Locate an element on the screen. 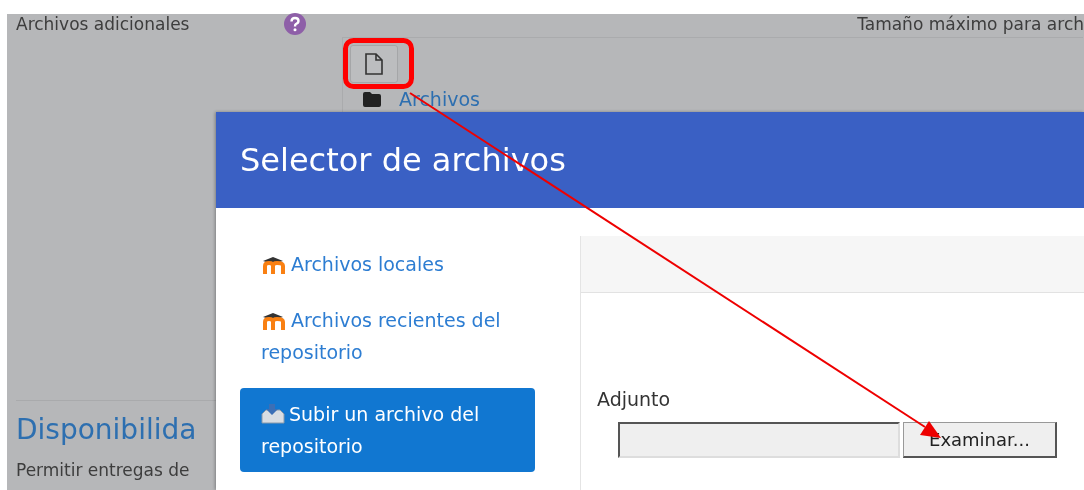 This screenshot has height=490, width=1084. max-size-text: Tamaño máximo para arch is located at coordinates (970, 24).